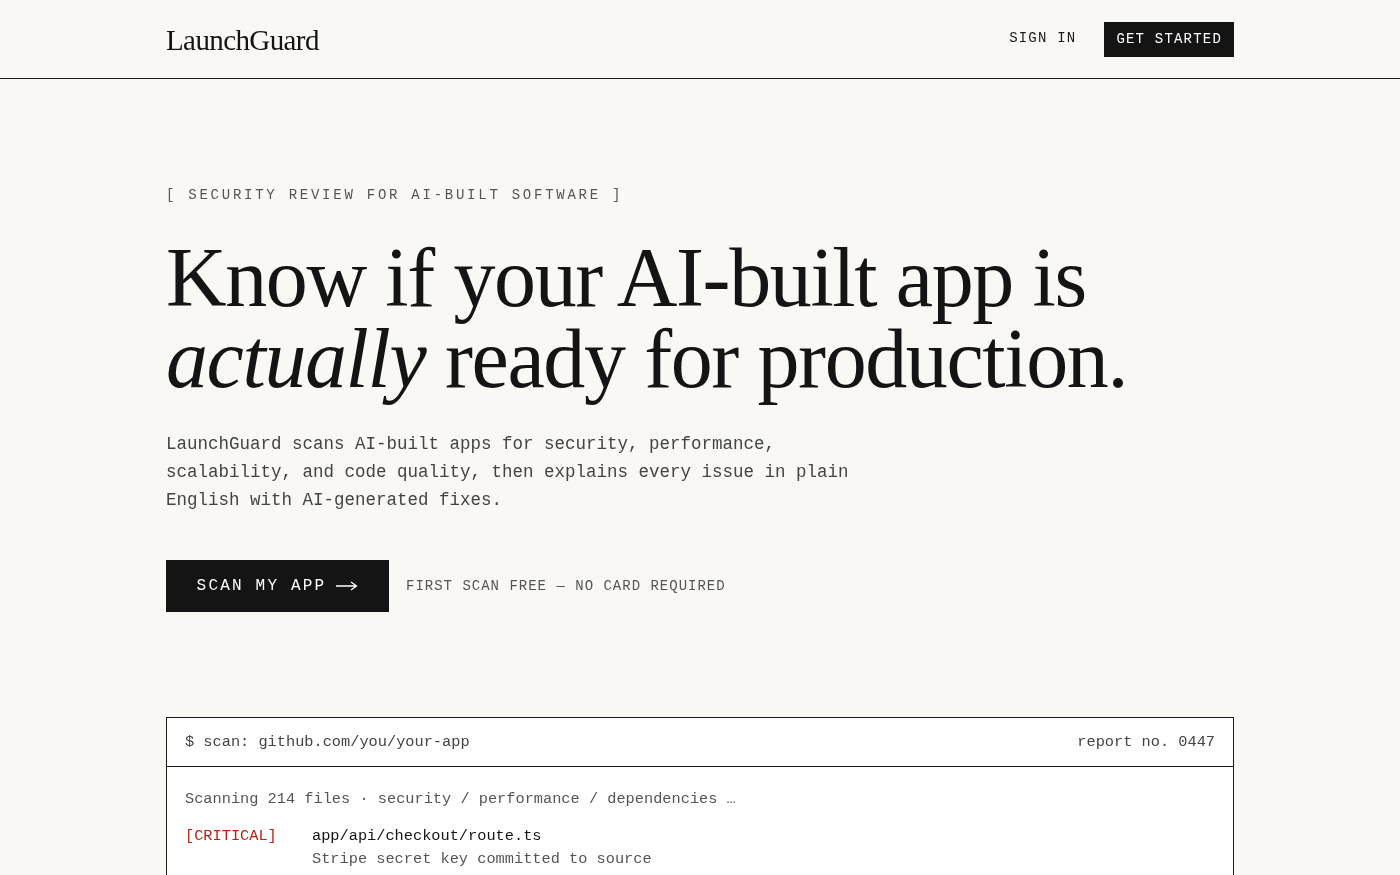 The image size is (1400, 875). Describe the element at coordinates (1043, 38) in the screenshot. I see `sign-in-link: SIGN IN` at that location.